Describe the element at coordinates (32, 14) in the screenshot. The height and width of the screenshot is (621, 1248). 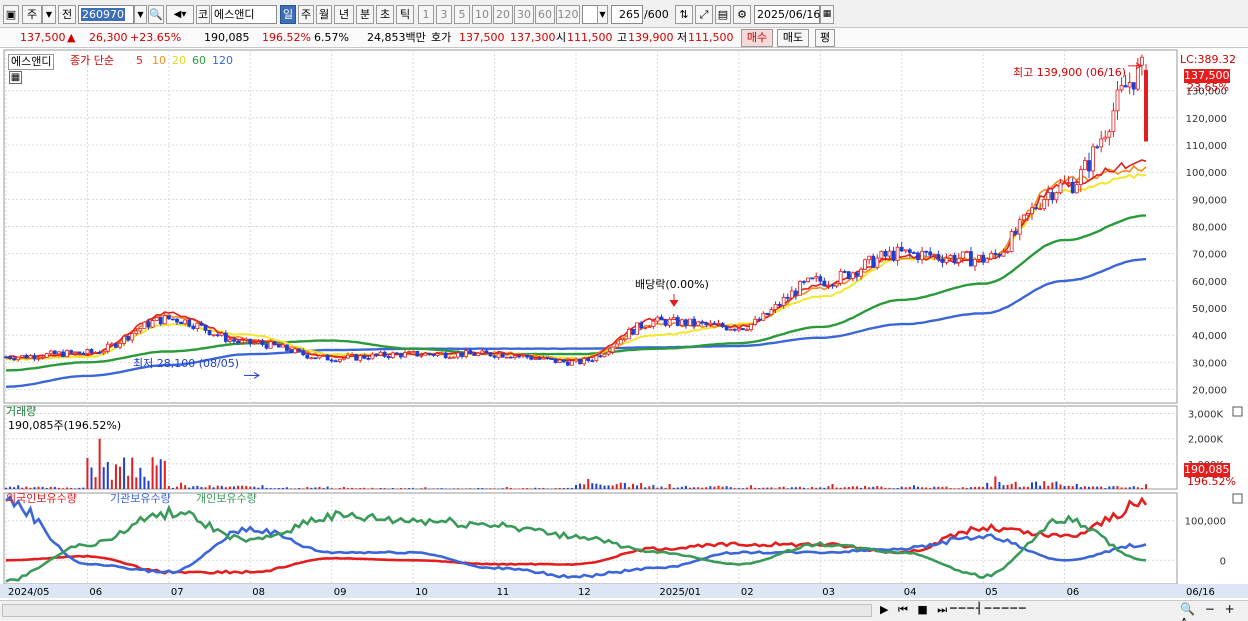
I see `market-button: 주` at that location.